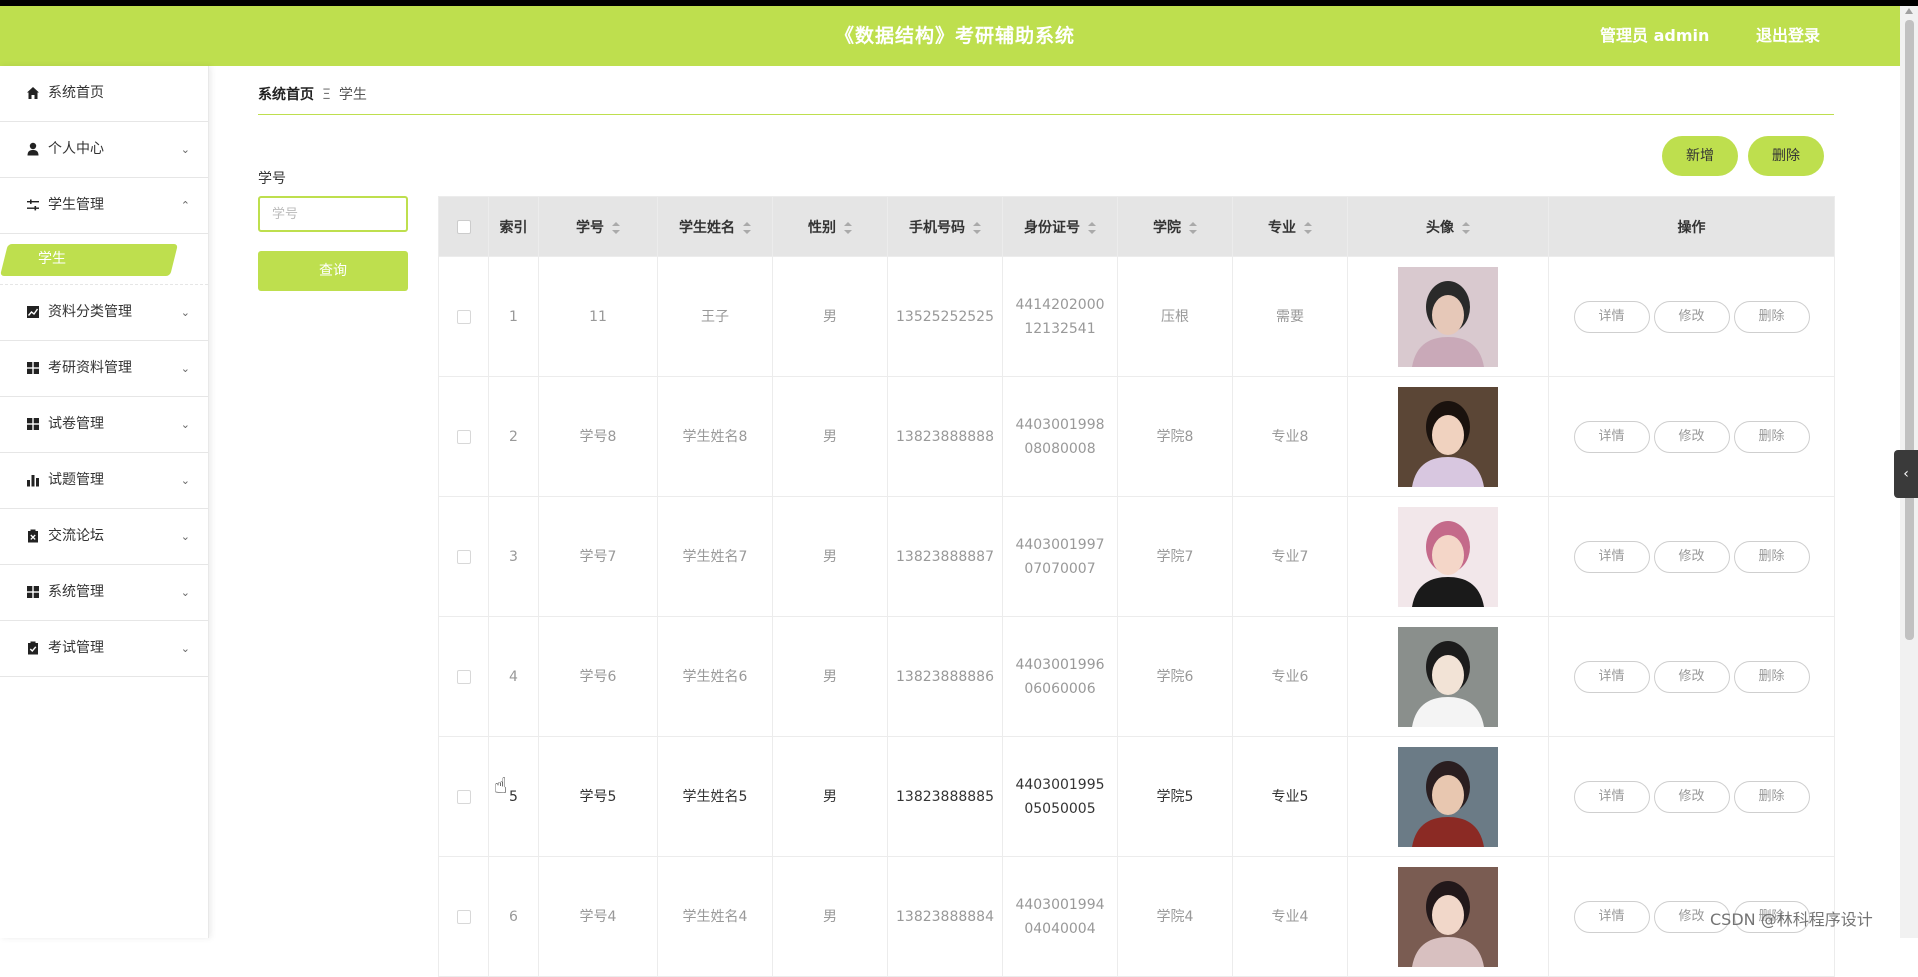 This screenshot has height=977, width=1918. Describe the element at coordinates (715, 226) in the screenshot. I see `column-header-student-name: 学生姓名` at that location.